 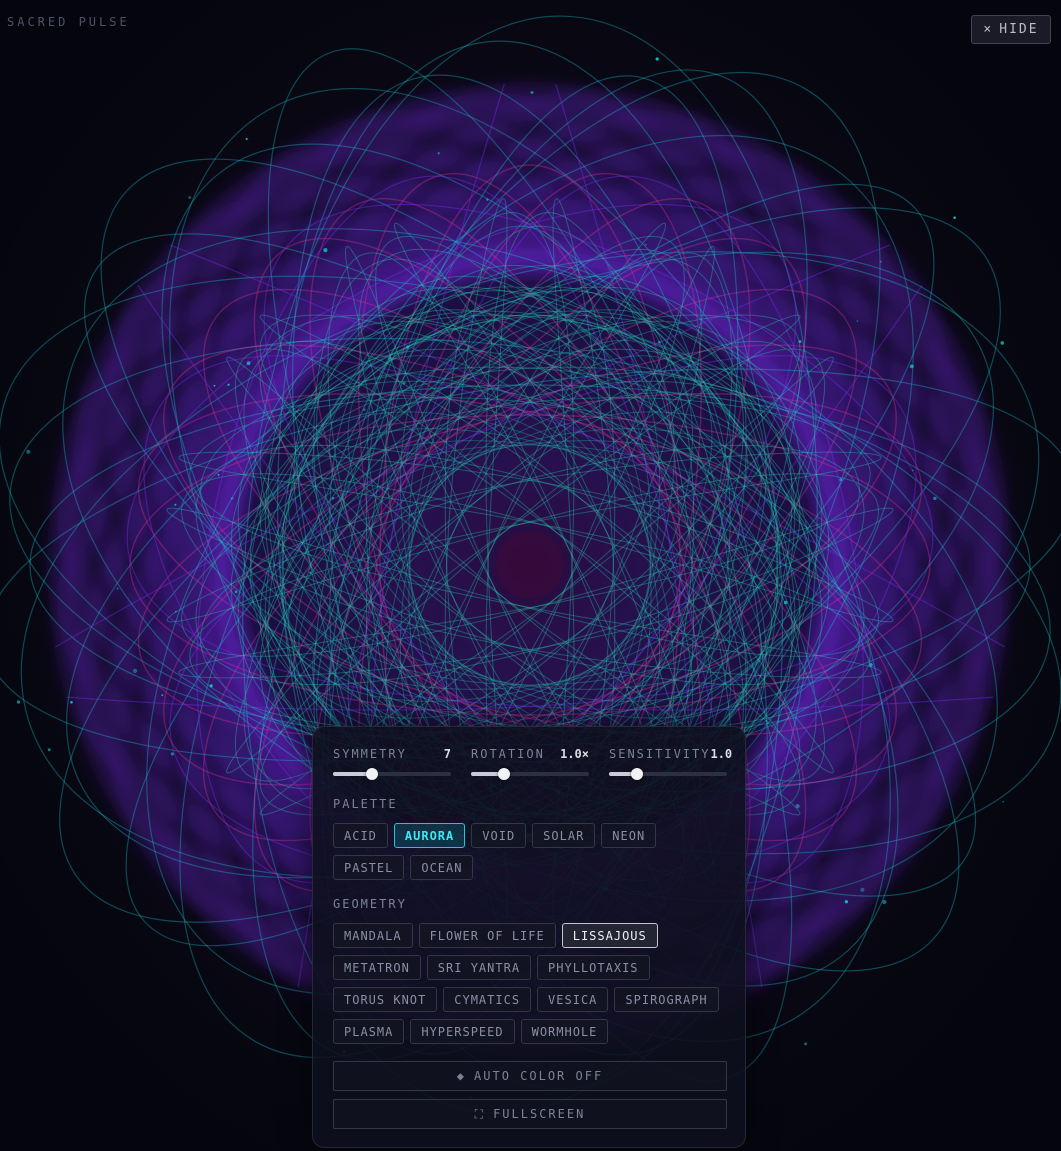 What do you see at coordinates (539, 1114) in the screenshot?
I see `fullscreen-label: FULLSCREEN` at bounding box center [539, 1114].